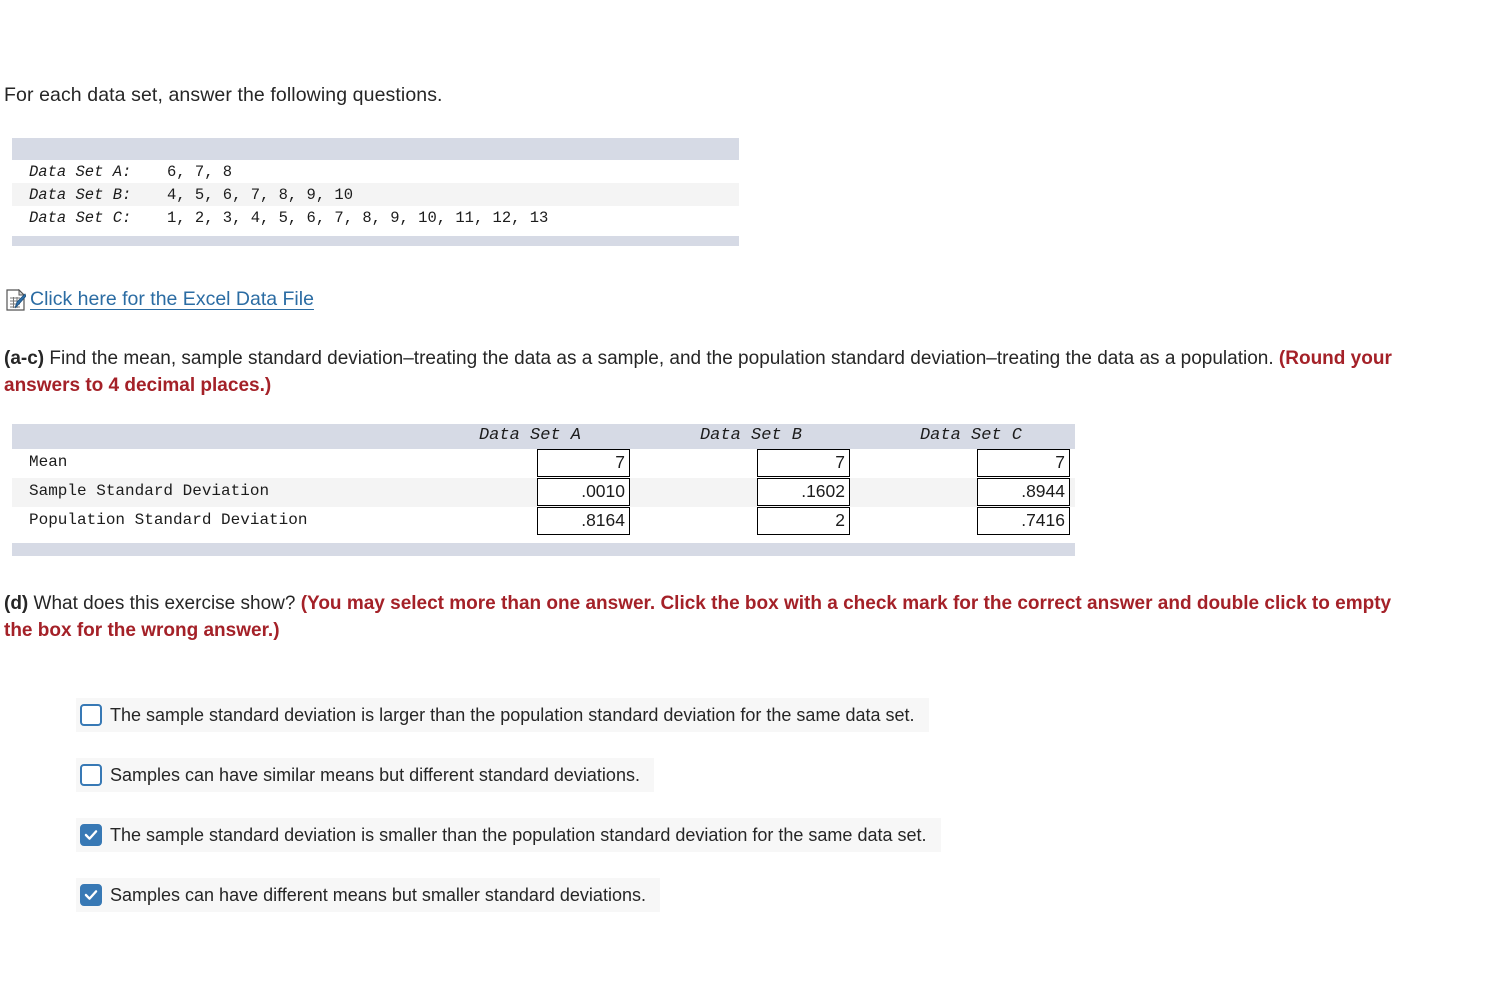 This screenshot has height=995, width=1494. What do you see at coordinates (751, 435) in the screenshot?
I see `column-header-data-set-b: Data Set B` at bounding box center [751, 435].